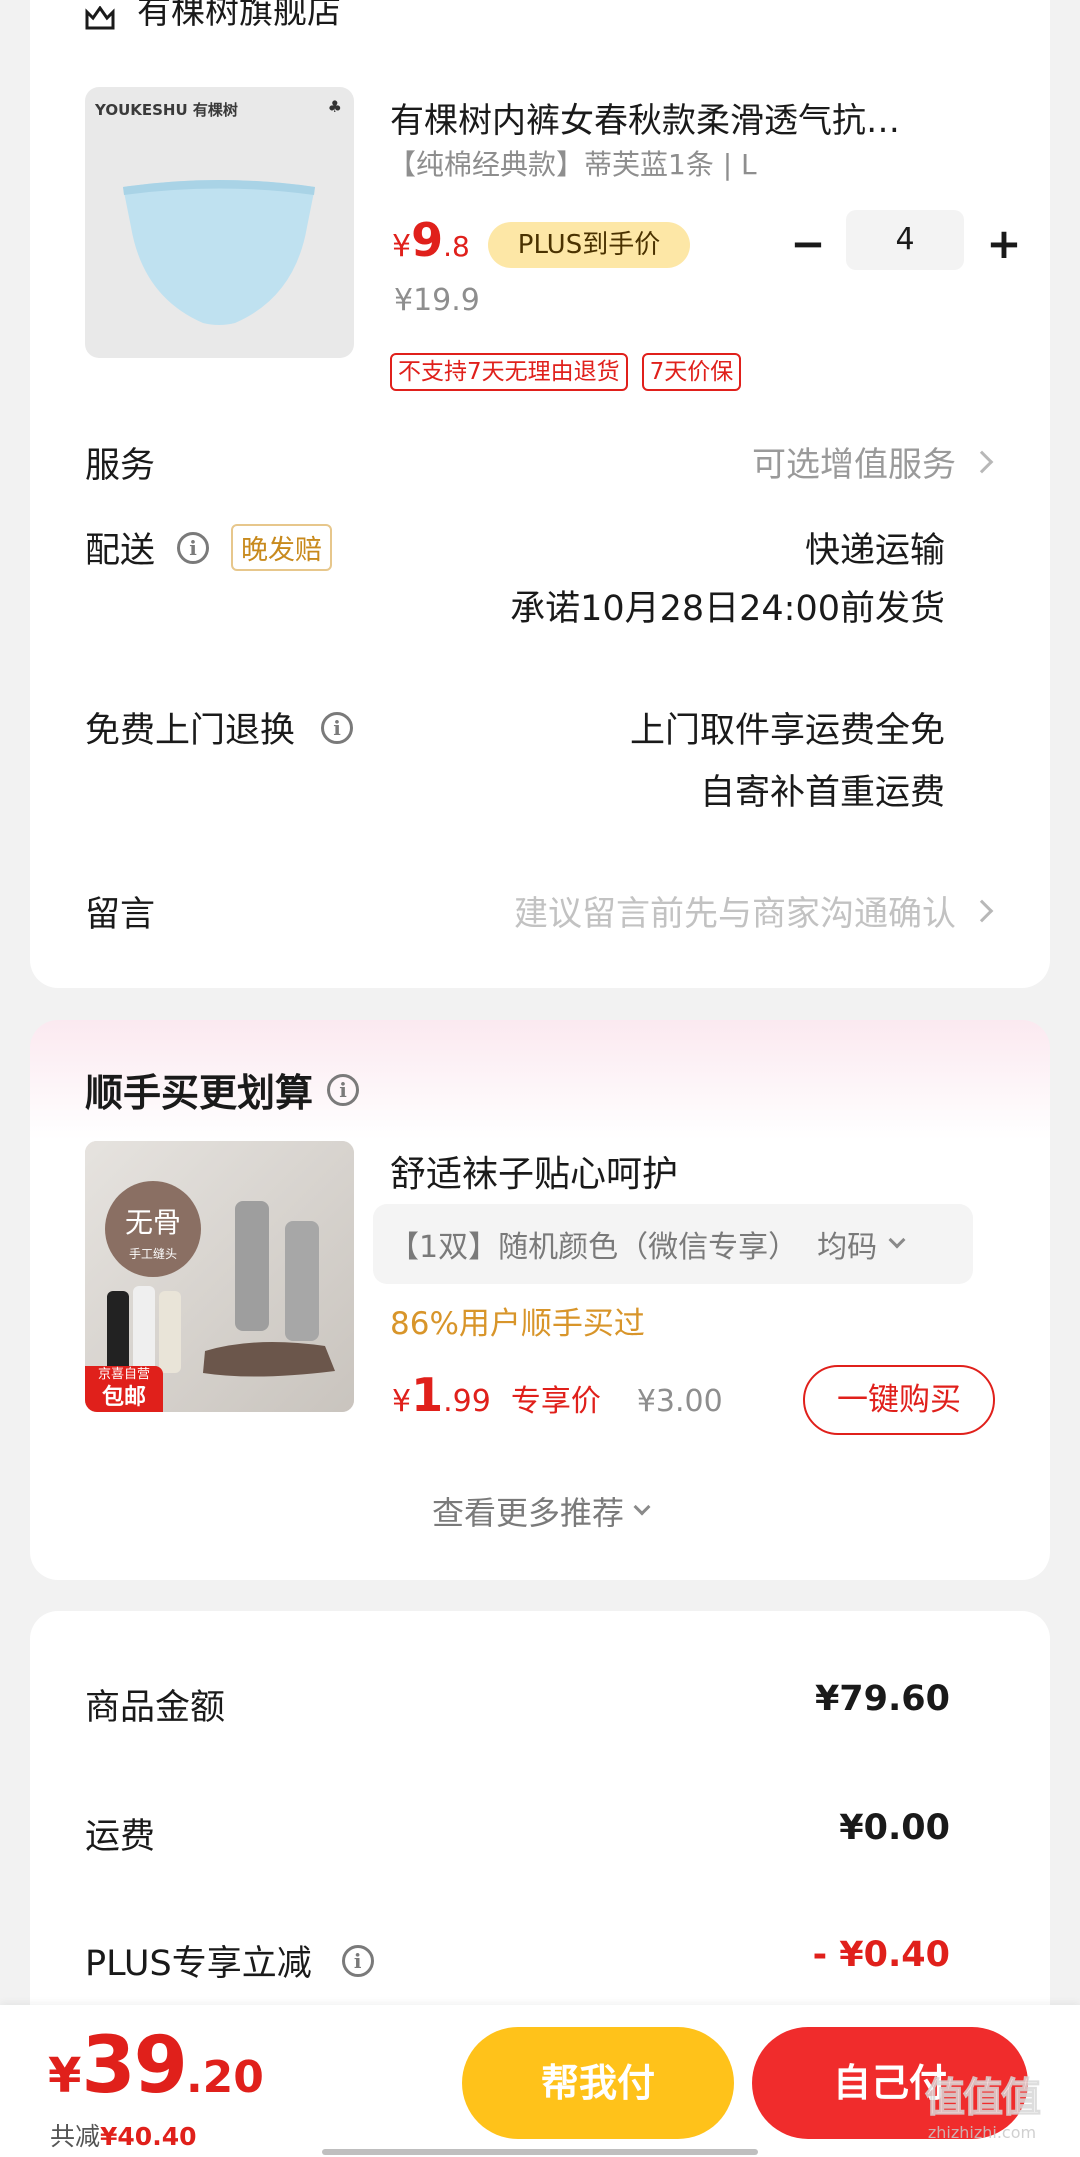 Image resolution: width=1080 pixels, height=2157 pixels. I want to click on store-header: 有棵树旗舰店, so click(213, 18).